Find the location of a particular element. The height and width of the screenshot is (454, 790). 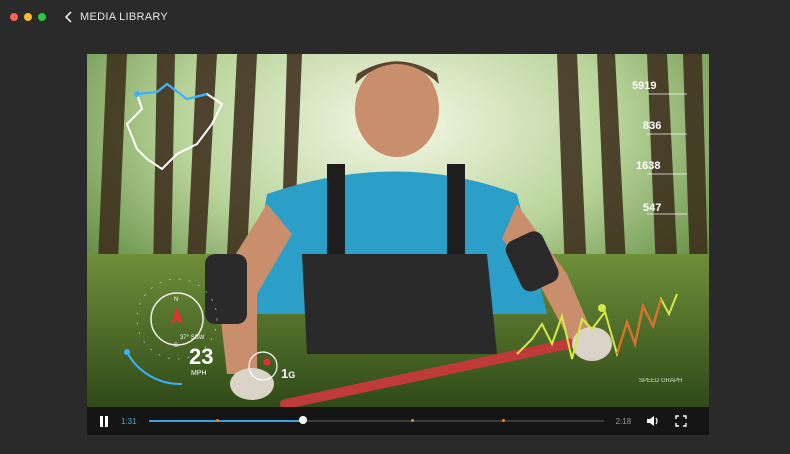

compass-n-label: N is located at coordinates (176, 300).